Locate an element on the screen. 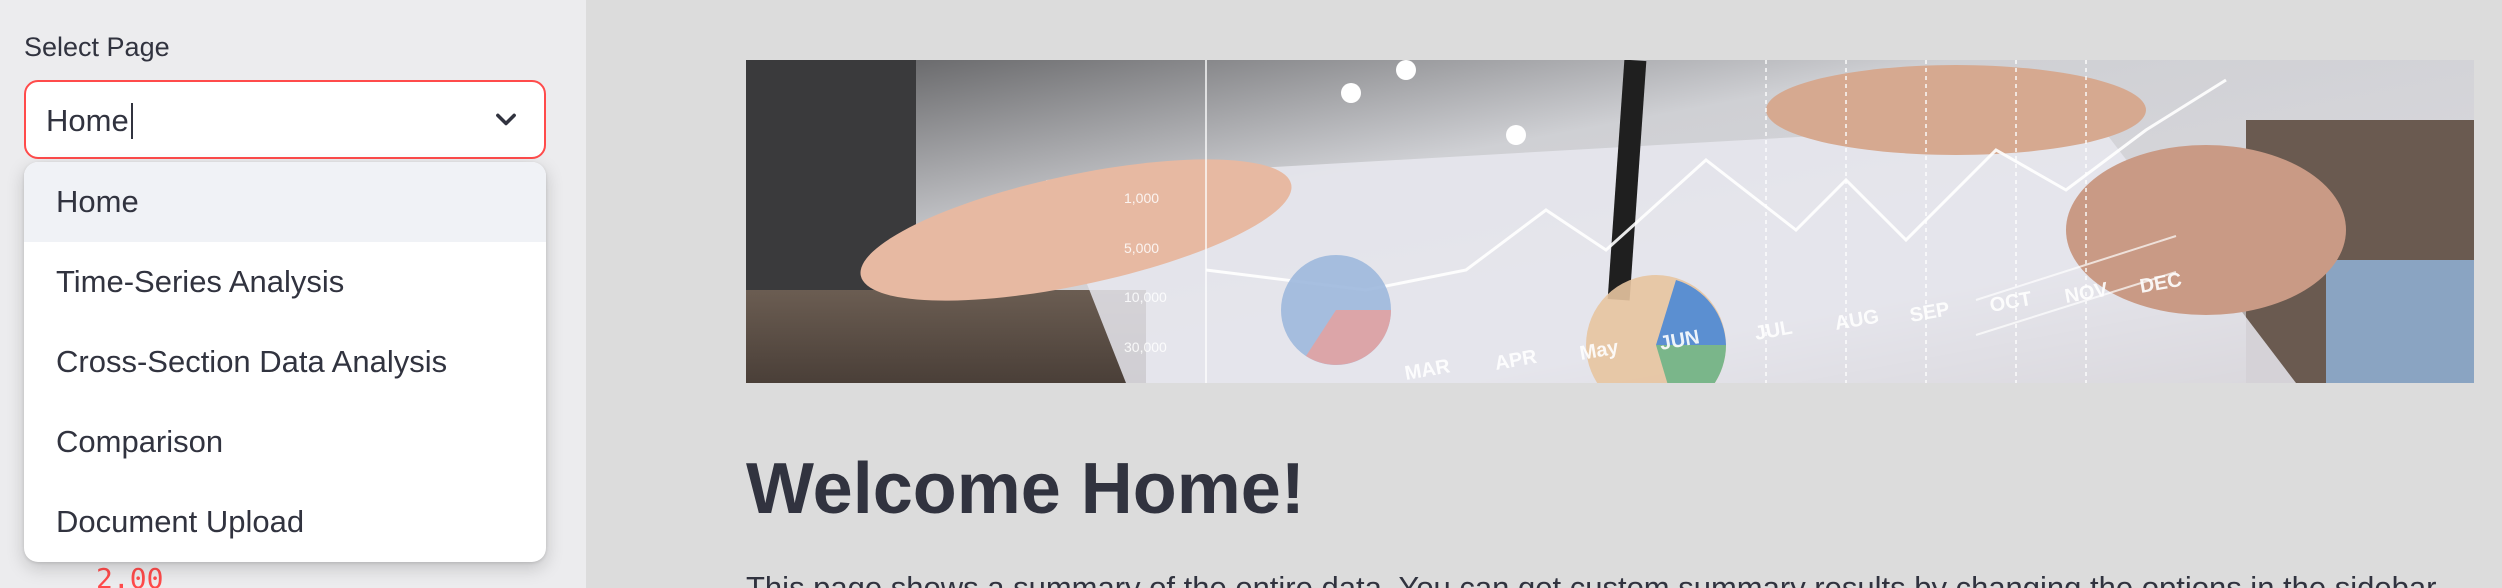 The width and height of the screenshot is (2502, 588). banner-axis-label: 1,000 is located at coordinates (1141, 198).